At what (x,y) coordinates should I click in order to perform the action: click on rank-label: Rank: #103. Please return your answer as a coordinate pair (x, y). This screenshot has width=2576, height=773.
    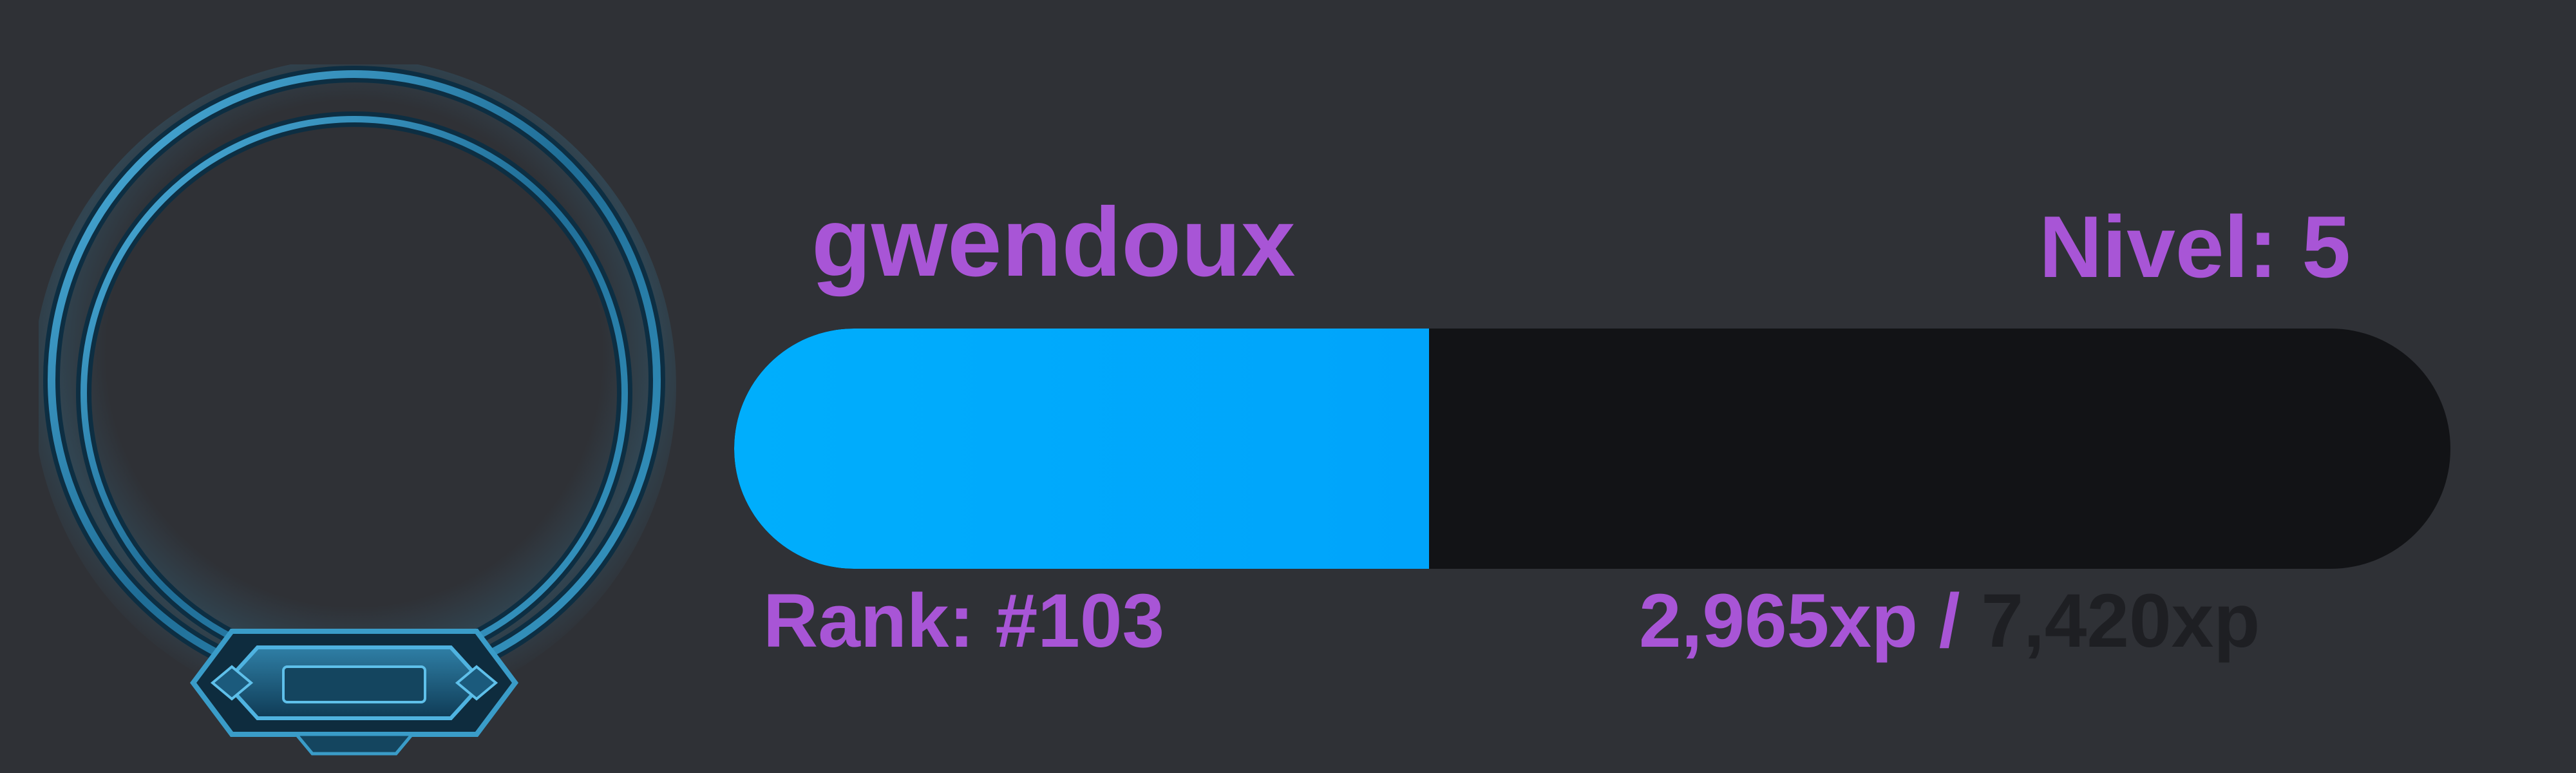
    Looking at the image, I should click on (964, 620).